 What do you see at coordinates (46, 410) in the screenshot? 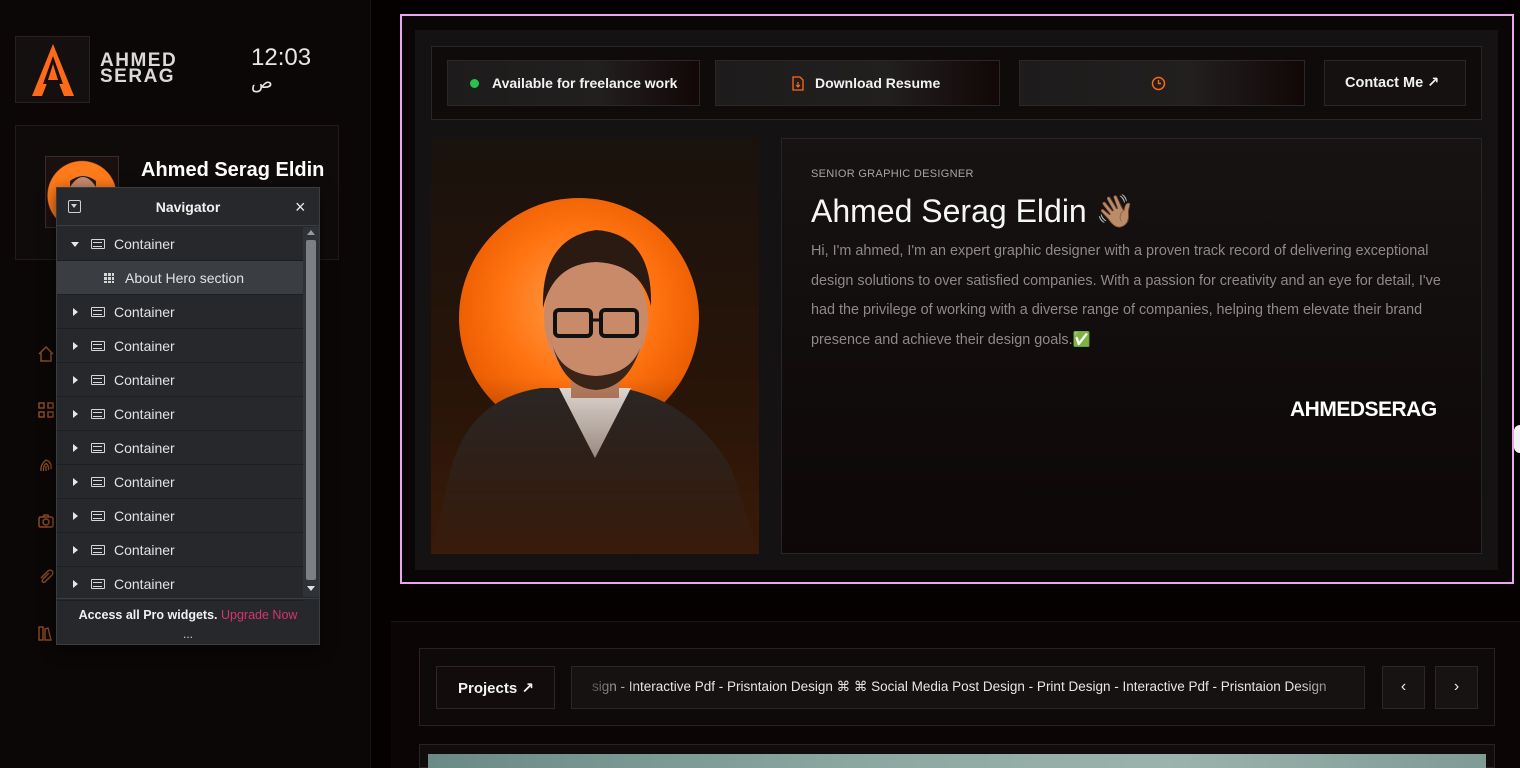
I see `grid-icon` at bounding box center [46, 410].